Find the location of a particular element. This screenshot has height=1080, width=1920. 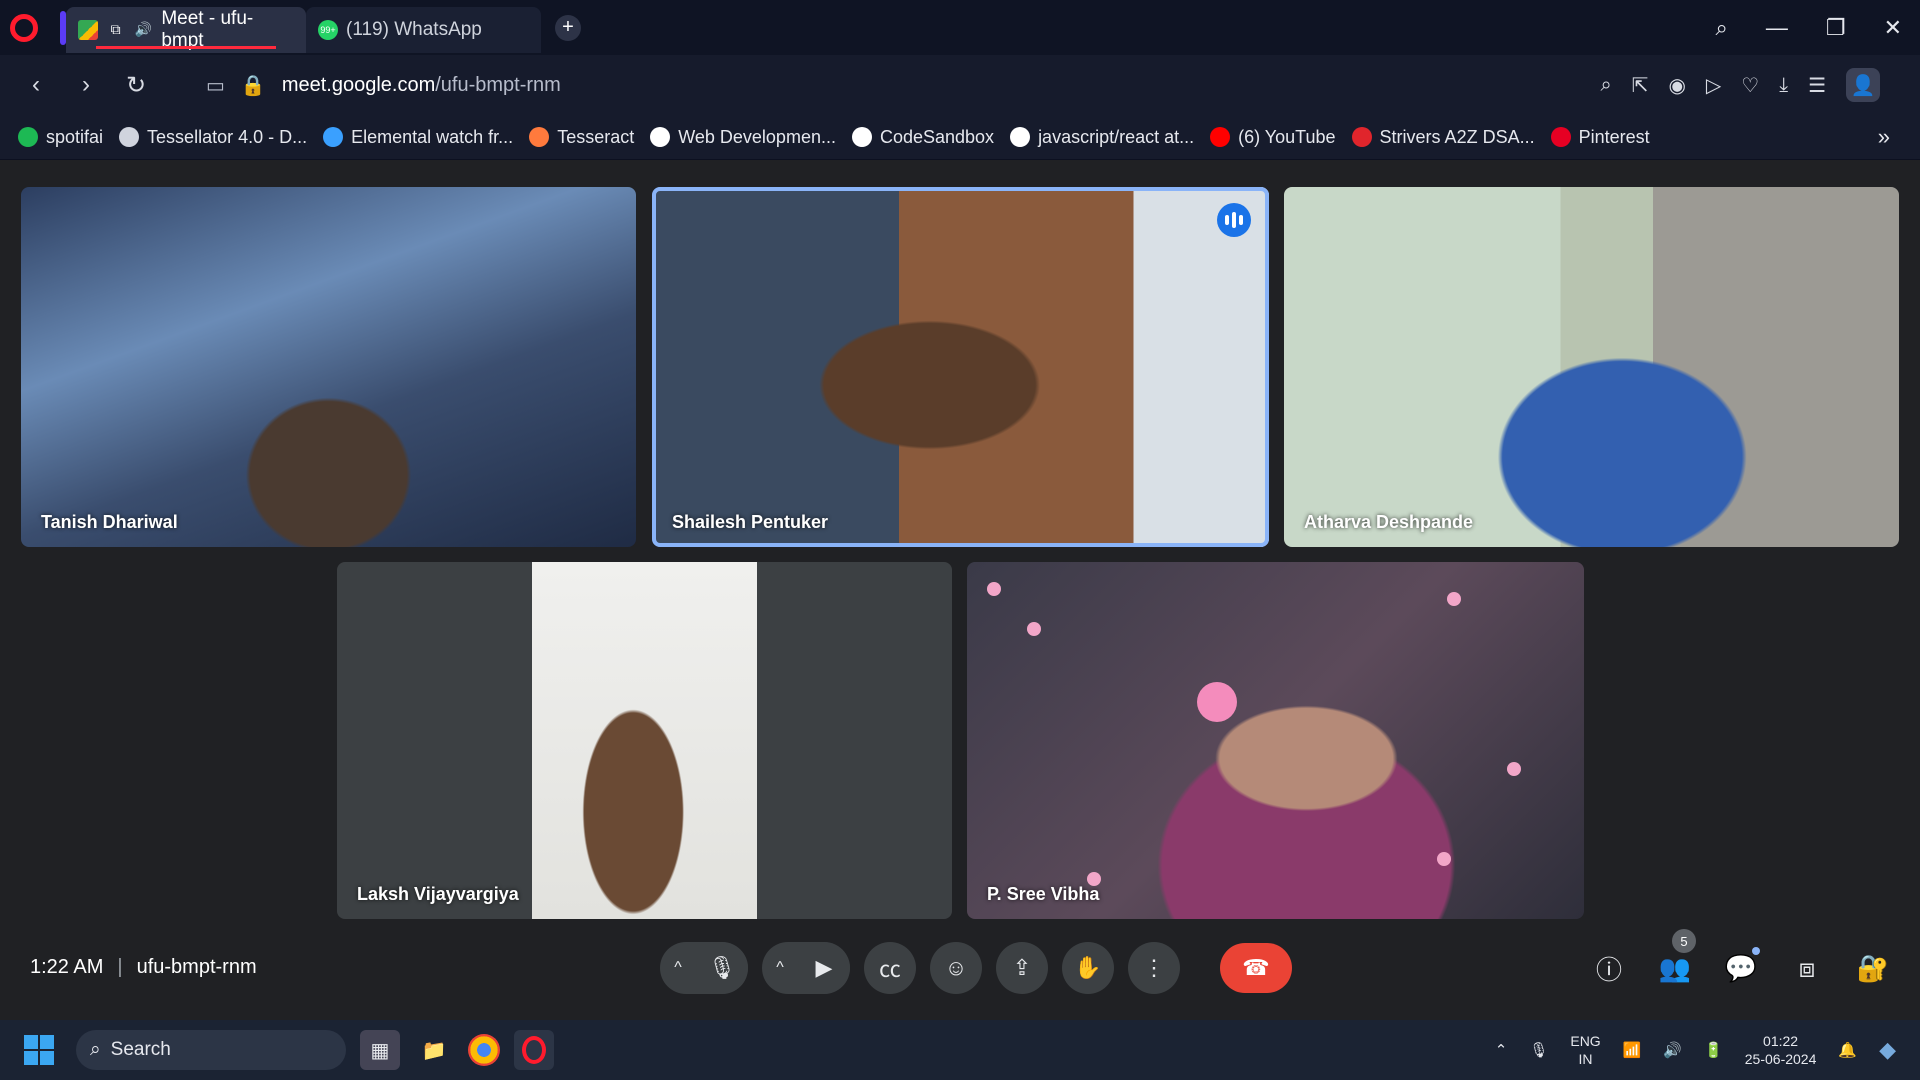

chat-notification-dot is located at coordinates (1756, 951).